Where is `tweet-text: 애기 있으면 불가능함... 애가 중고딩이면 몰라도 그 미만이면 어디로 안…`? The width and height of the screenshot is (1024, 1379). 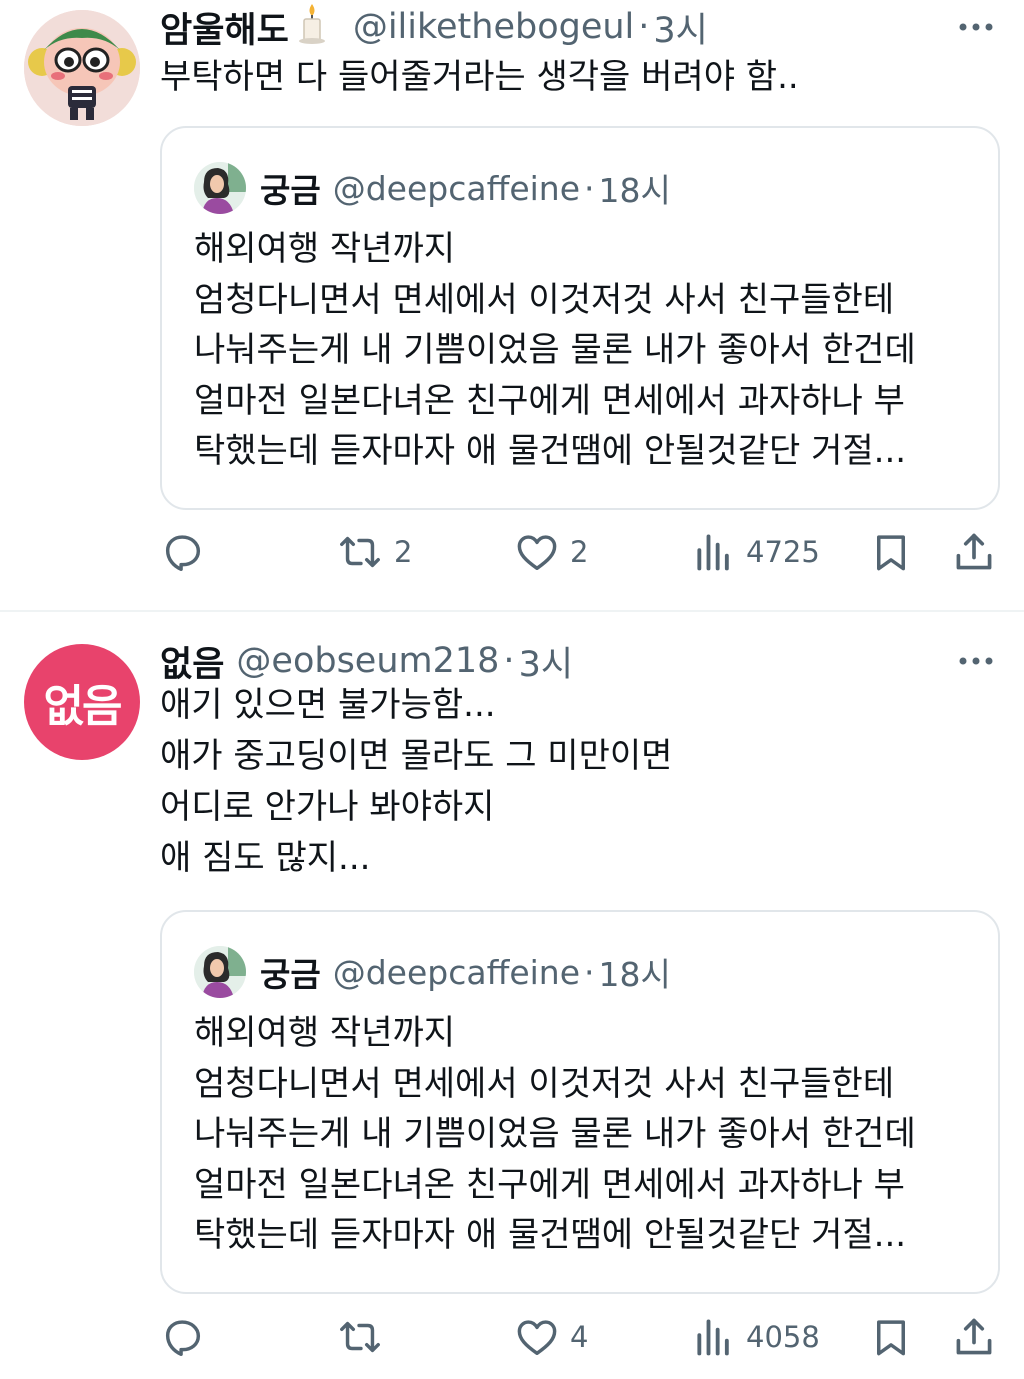 tweet-text: 애기 있으면 불가능함... 애가 중고딩이면 몰라도 그 미만이면 어디로 안… is located at coordinates (575, 782).